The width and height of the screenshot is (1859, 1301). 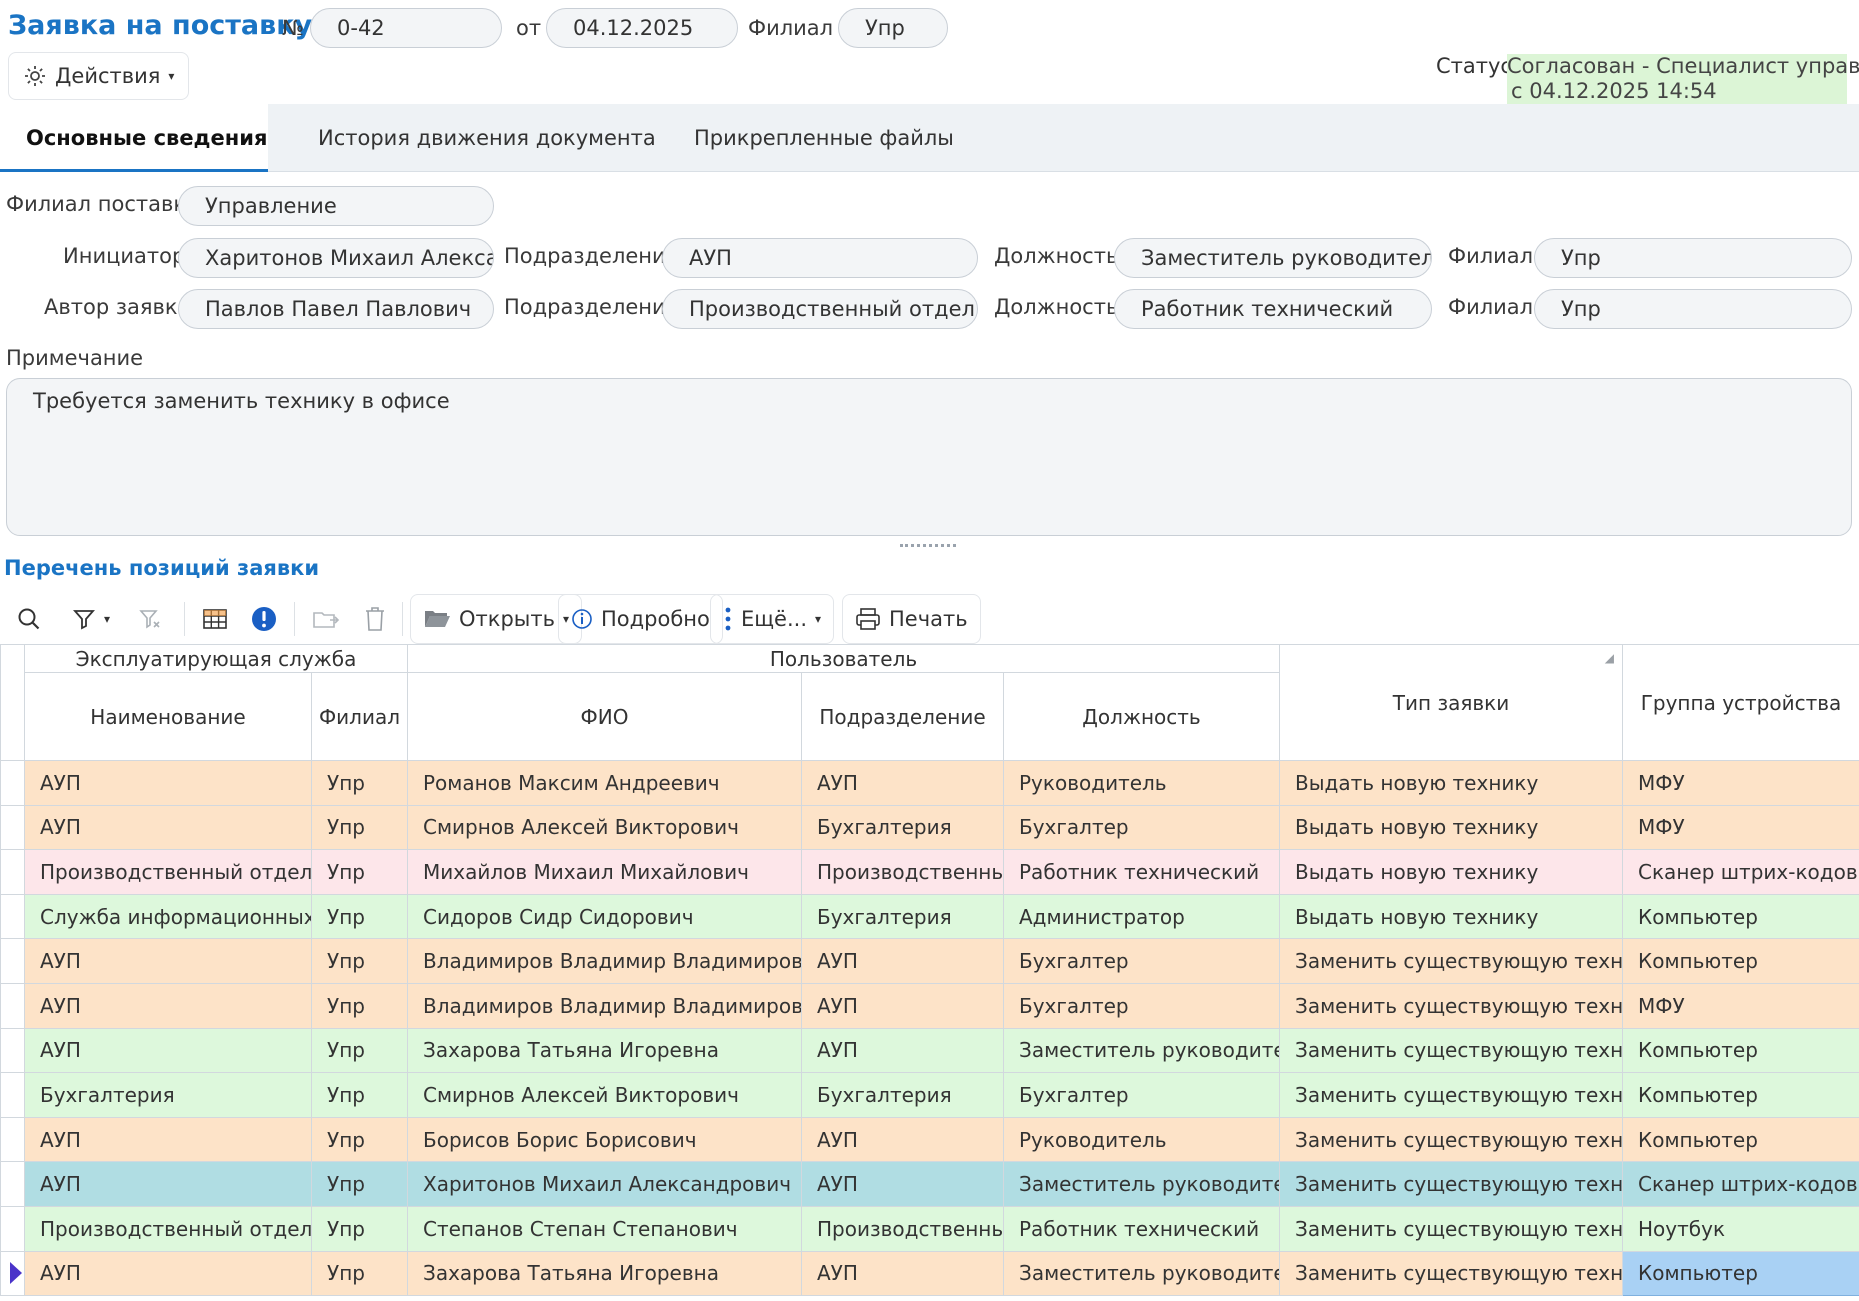 What do you see at coordinates (168, 716) in the screenshot?
I see `column-header-name: Наименование` at bounding box center [168, 716].